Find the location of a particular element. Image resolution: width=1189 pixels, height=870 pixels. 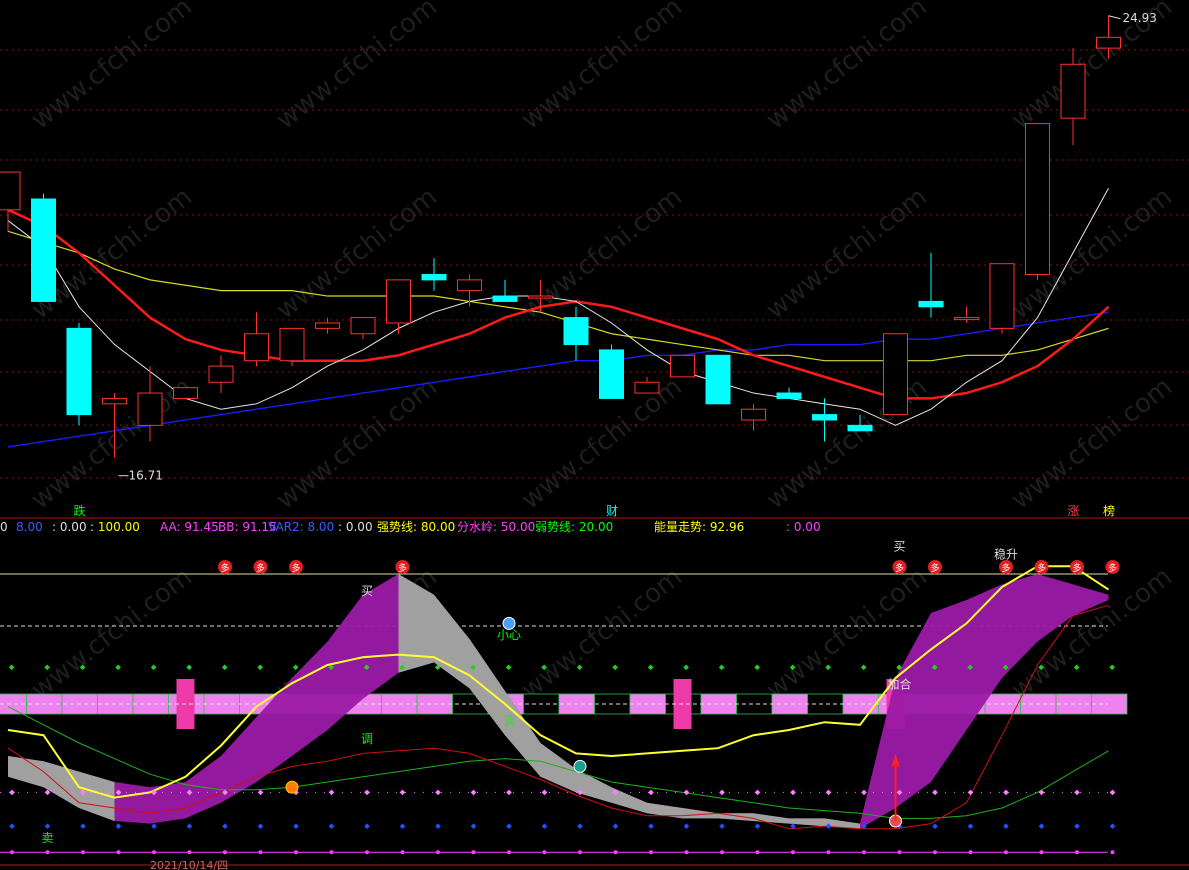

price-marker-label: 涨 is located at coordinates (1074, 510).